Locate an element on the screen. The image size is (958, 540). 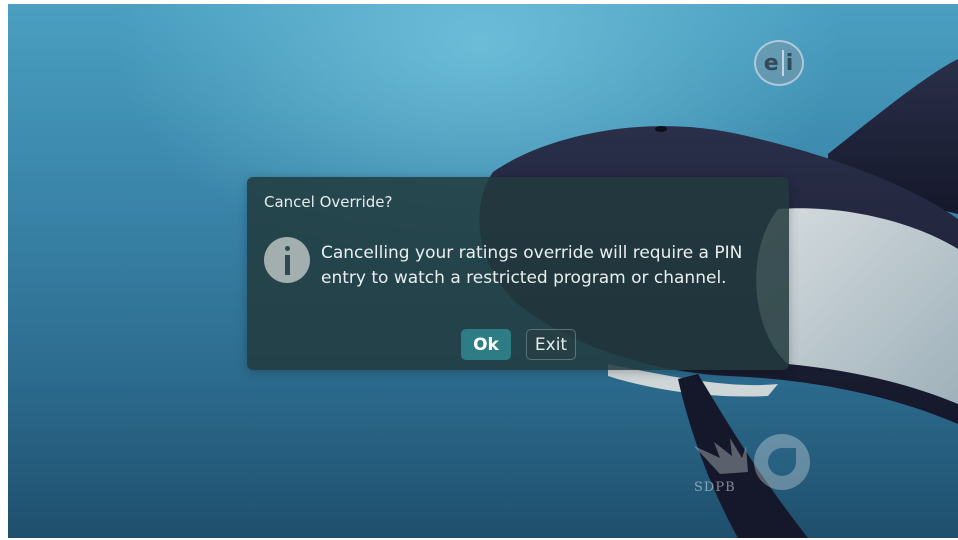
info-icon-dot is located at coordinates (287, 248).